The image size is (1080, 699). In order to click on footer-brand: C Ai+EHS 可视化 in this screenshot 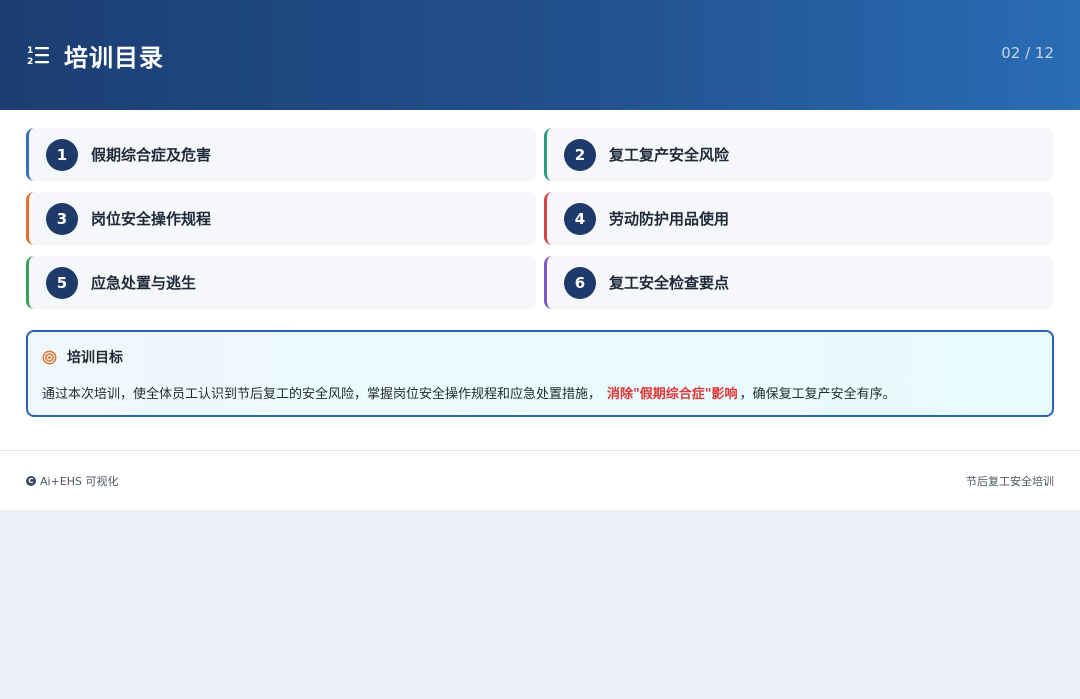, I will do `click(72, 481)`.